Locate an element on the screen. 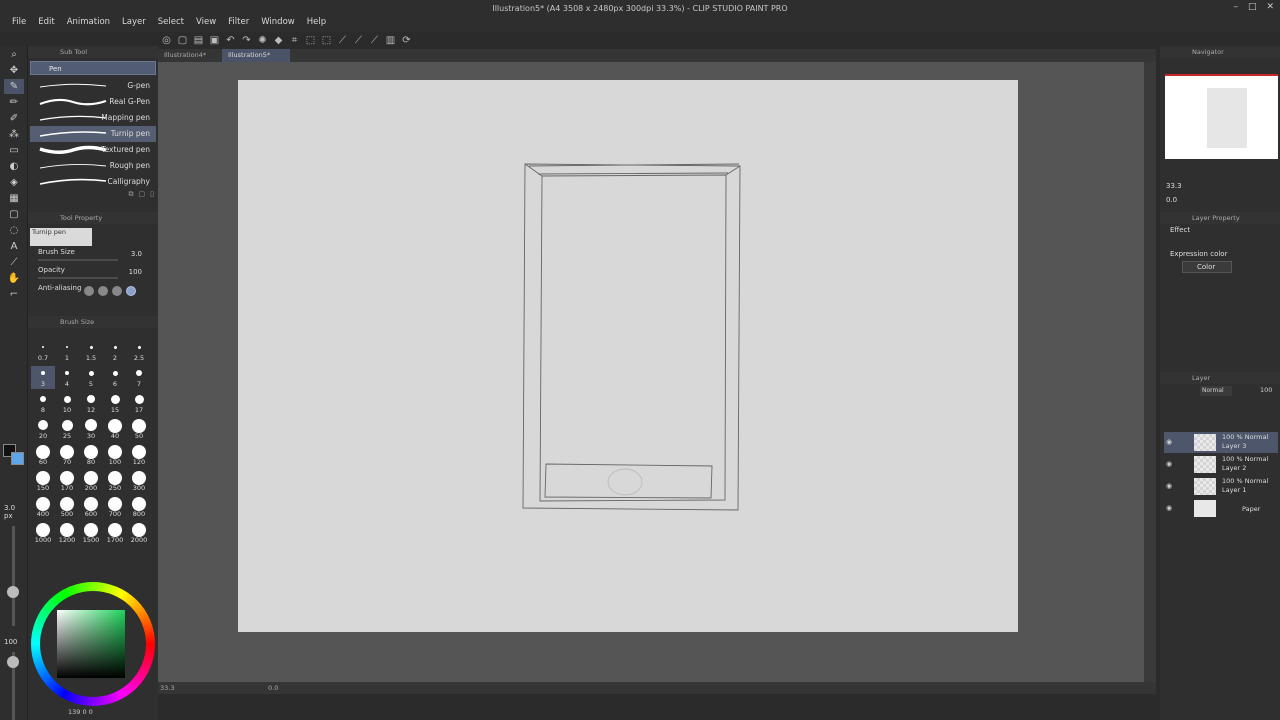 Image resolution: width=1280 pixels, height=720 pixels. brush-size-option: 700 is located at coordinates (115, 507).